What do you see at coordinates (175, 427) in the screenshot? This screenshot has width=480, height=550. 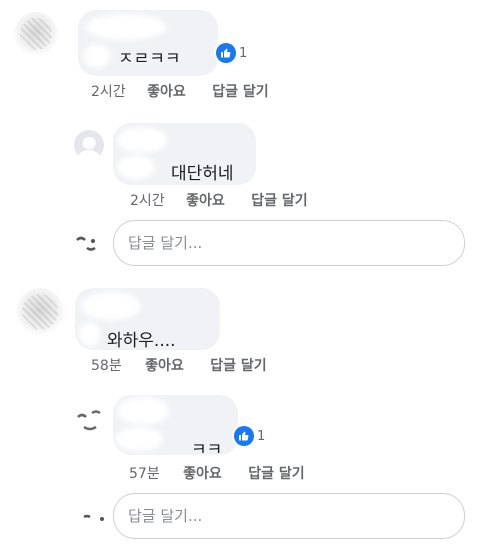 I see `reply-bubble: ㅋㅋ` at bounding box center [175, 427].